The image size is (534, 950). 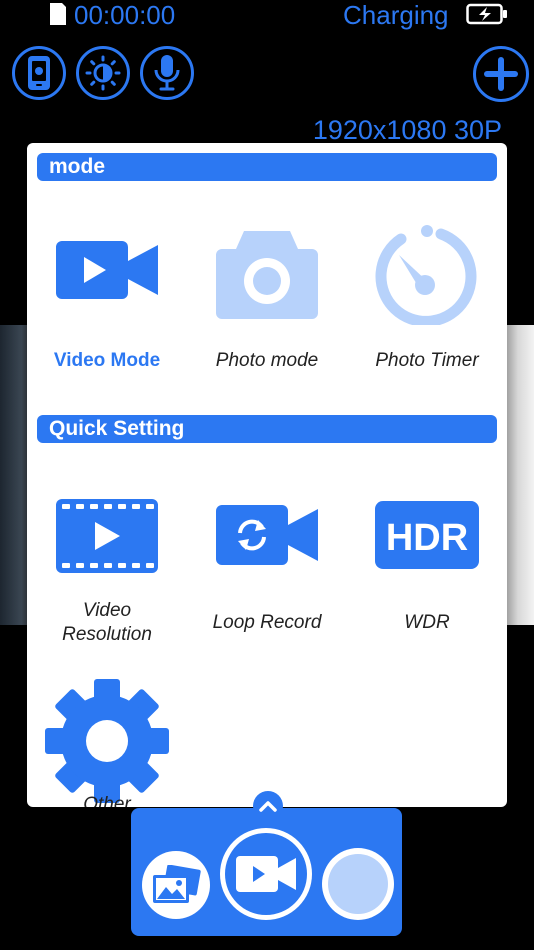 What do you see at coordinates (107, 360) in the screenshot?
I see `video-mode-label: Video Mode` at bounding box center [107, 360].